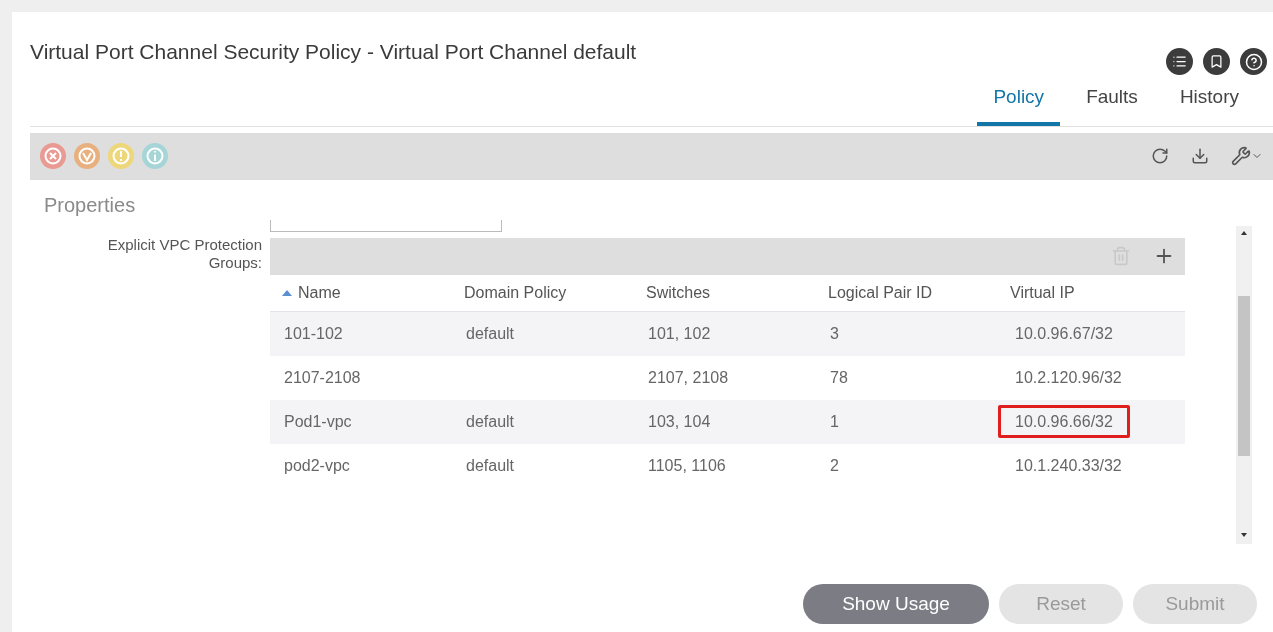 The image size is (1273, 632). Describe the element at coordinates (1209, 101) in the screenshot. I see `tab: History` at that location.